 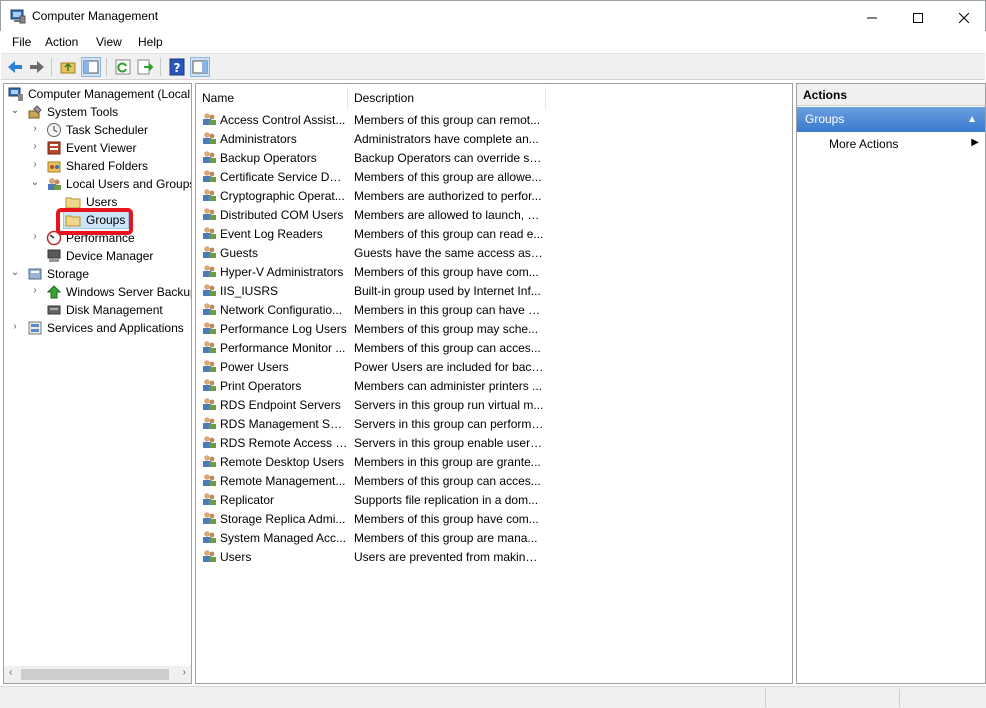 I want to click on scroll-right-icon: ›, so click(x=184, y=672).